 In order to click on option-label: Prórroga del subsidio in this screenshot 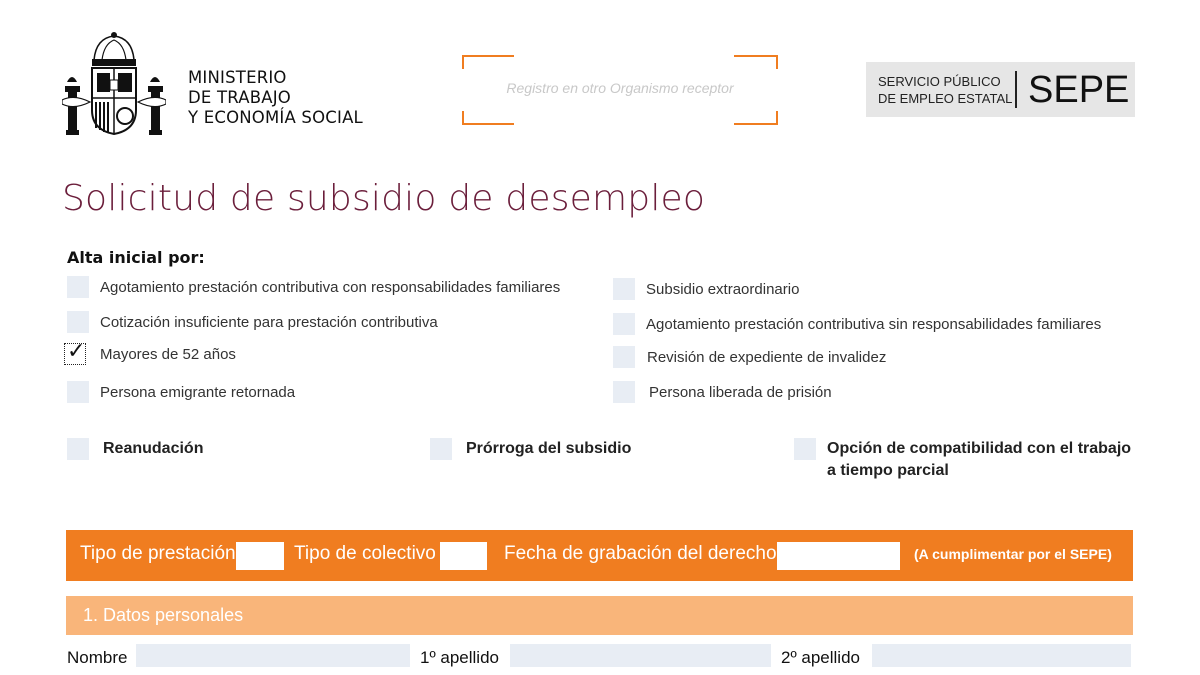, I will do `click(549, 448)`.